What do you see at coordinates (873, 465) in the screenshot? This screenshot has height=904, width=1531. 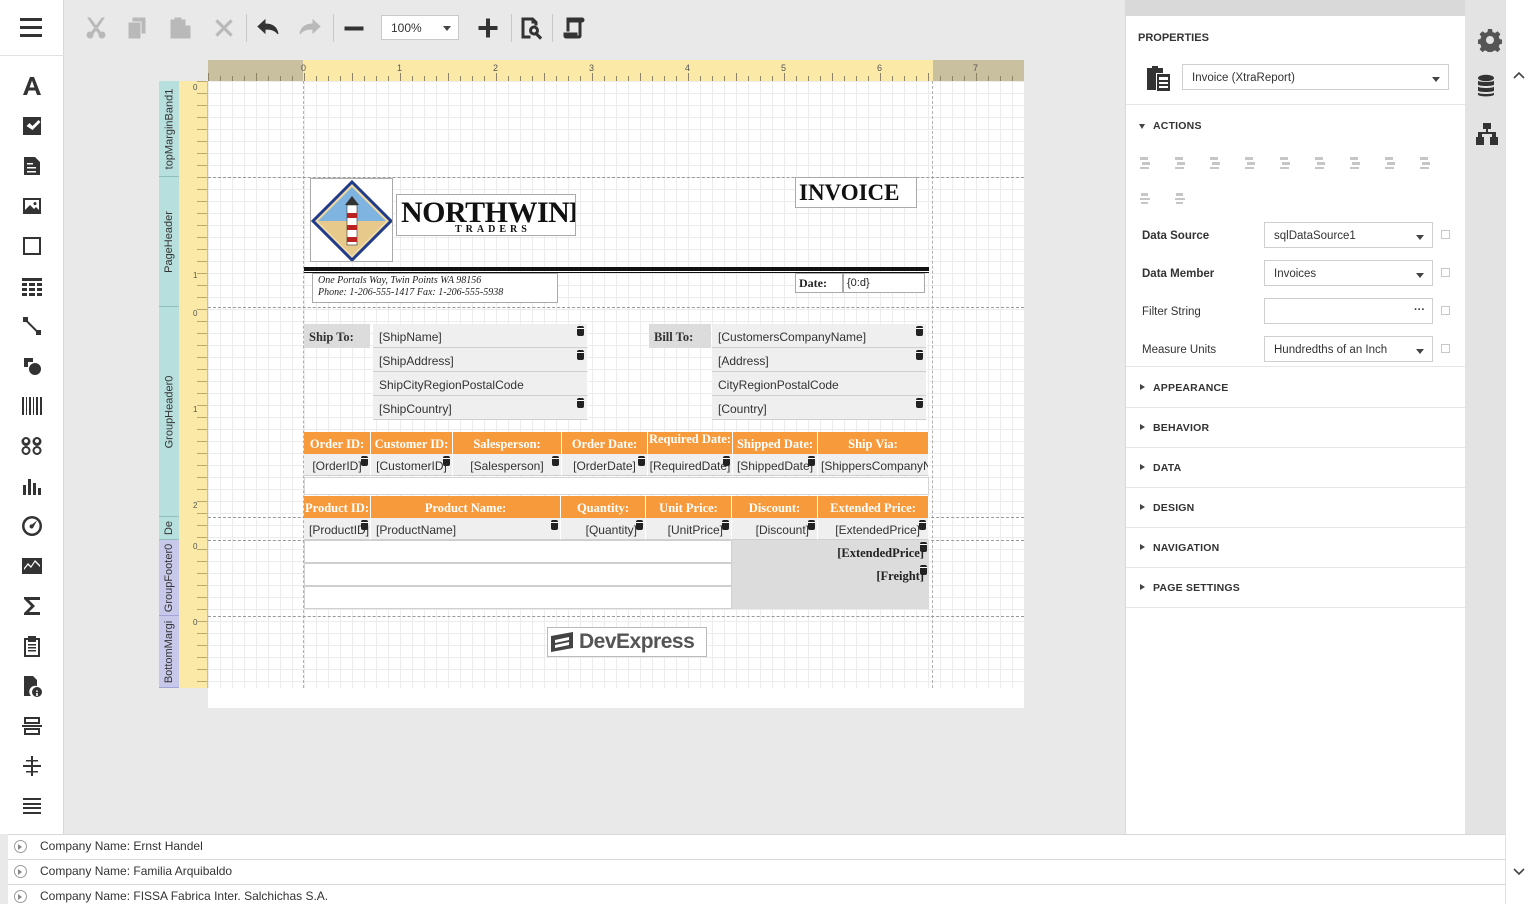 I see `order-value-cell: [ShippersCompanyName]` at bounding box center [873, 465].